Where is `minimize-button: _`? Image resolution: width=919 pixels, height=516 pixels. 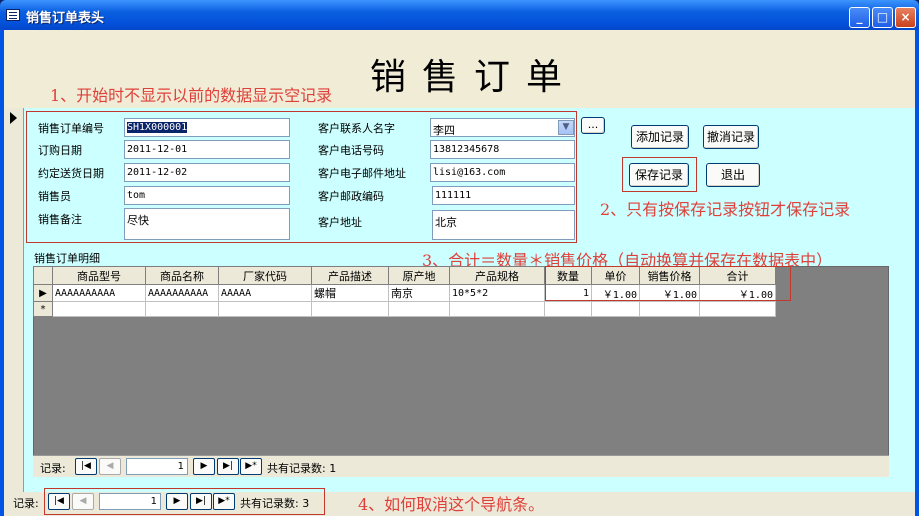
minimize-button: _ is located at coordinates (859, 17).